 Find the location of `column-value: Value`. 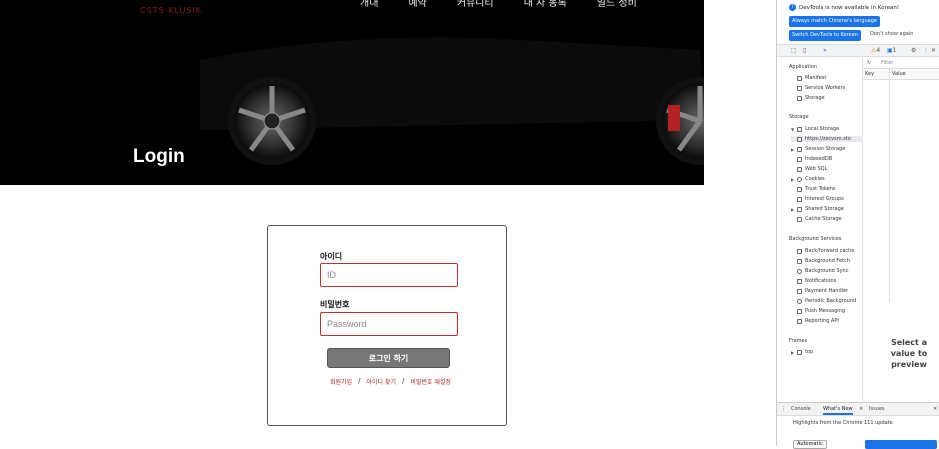

column-value: Value is located at coordinates (899, 74).